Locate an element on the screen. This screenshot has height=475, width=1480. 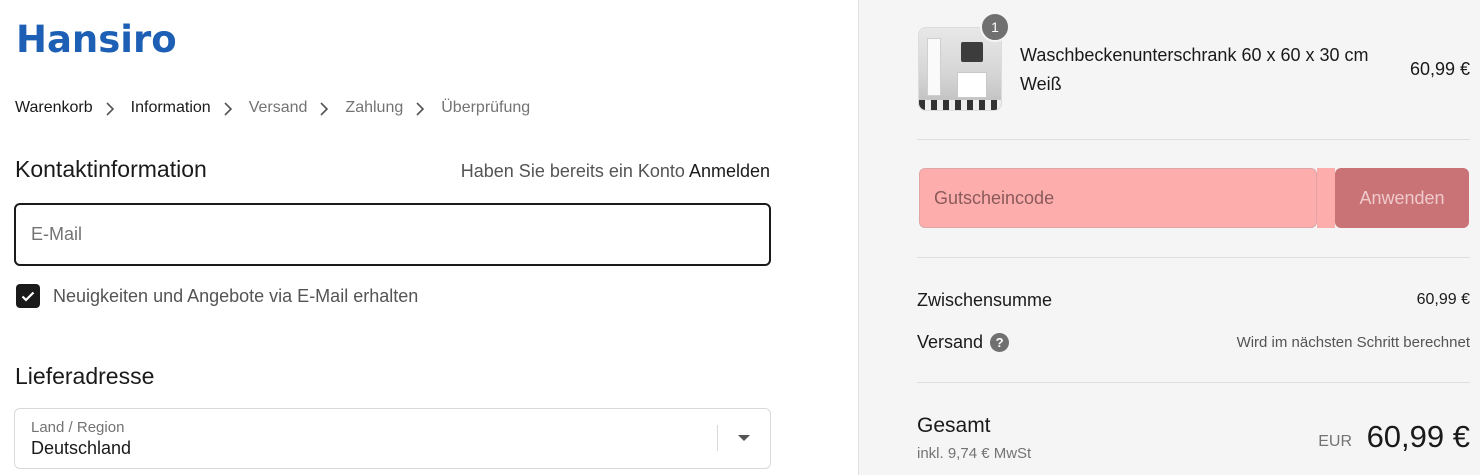
country-caption: Land / Region is located at coordinates (78, 427).